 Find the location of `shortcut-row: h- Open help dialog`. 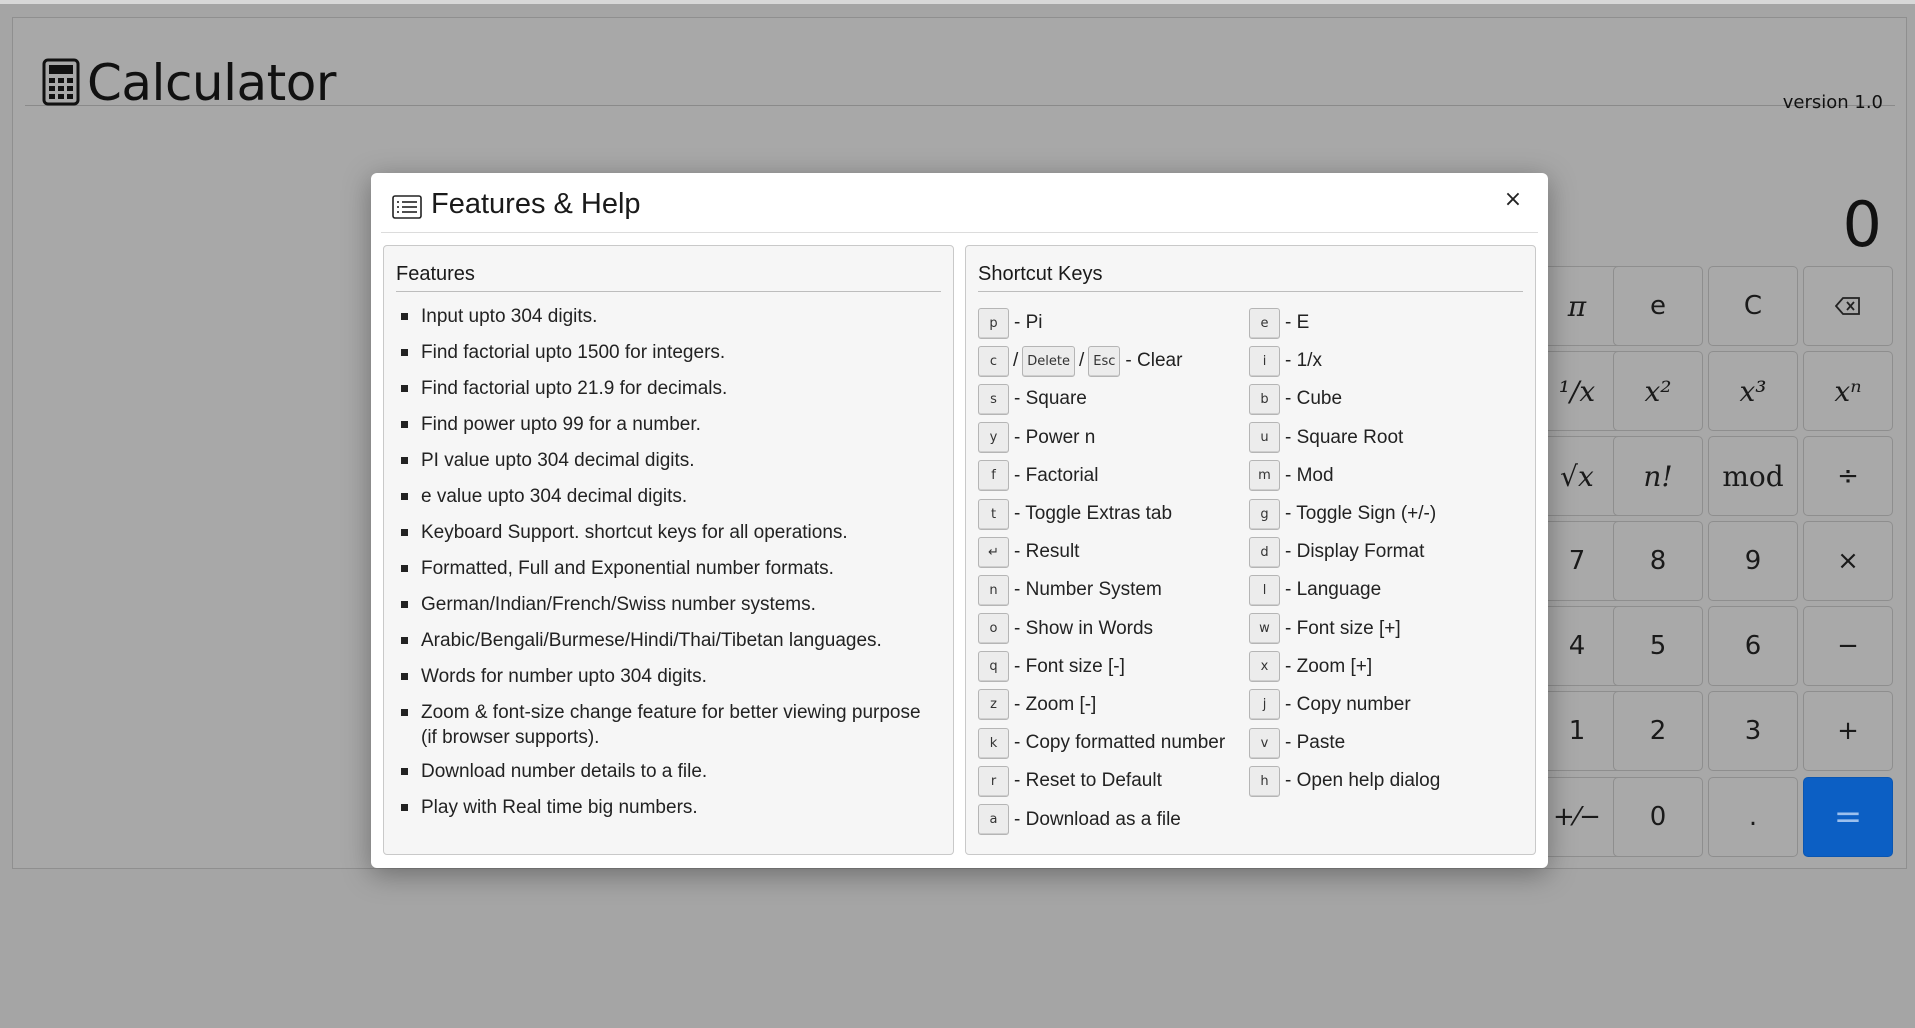

shortcut-row: h- Open help dialog is located at coordinates (1384, 781).